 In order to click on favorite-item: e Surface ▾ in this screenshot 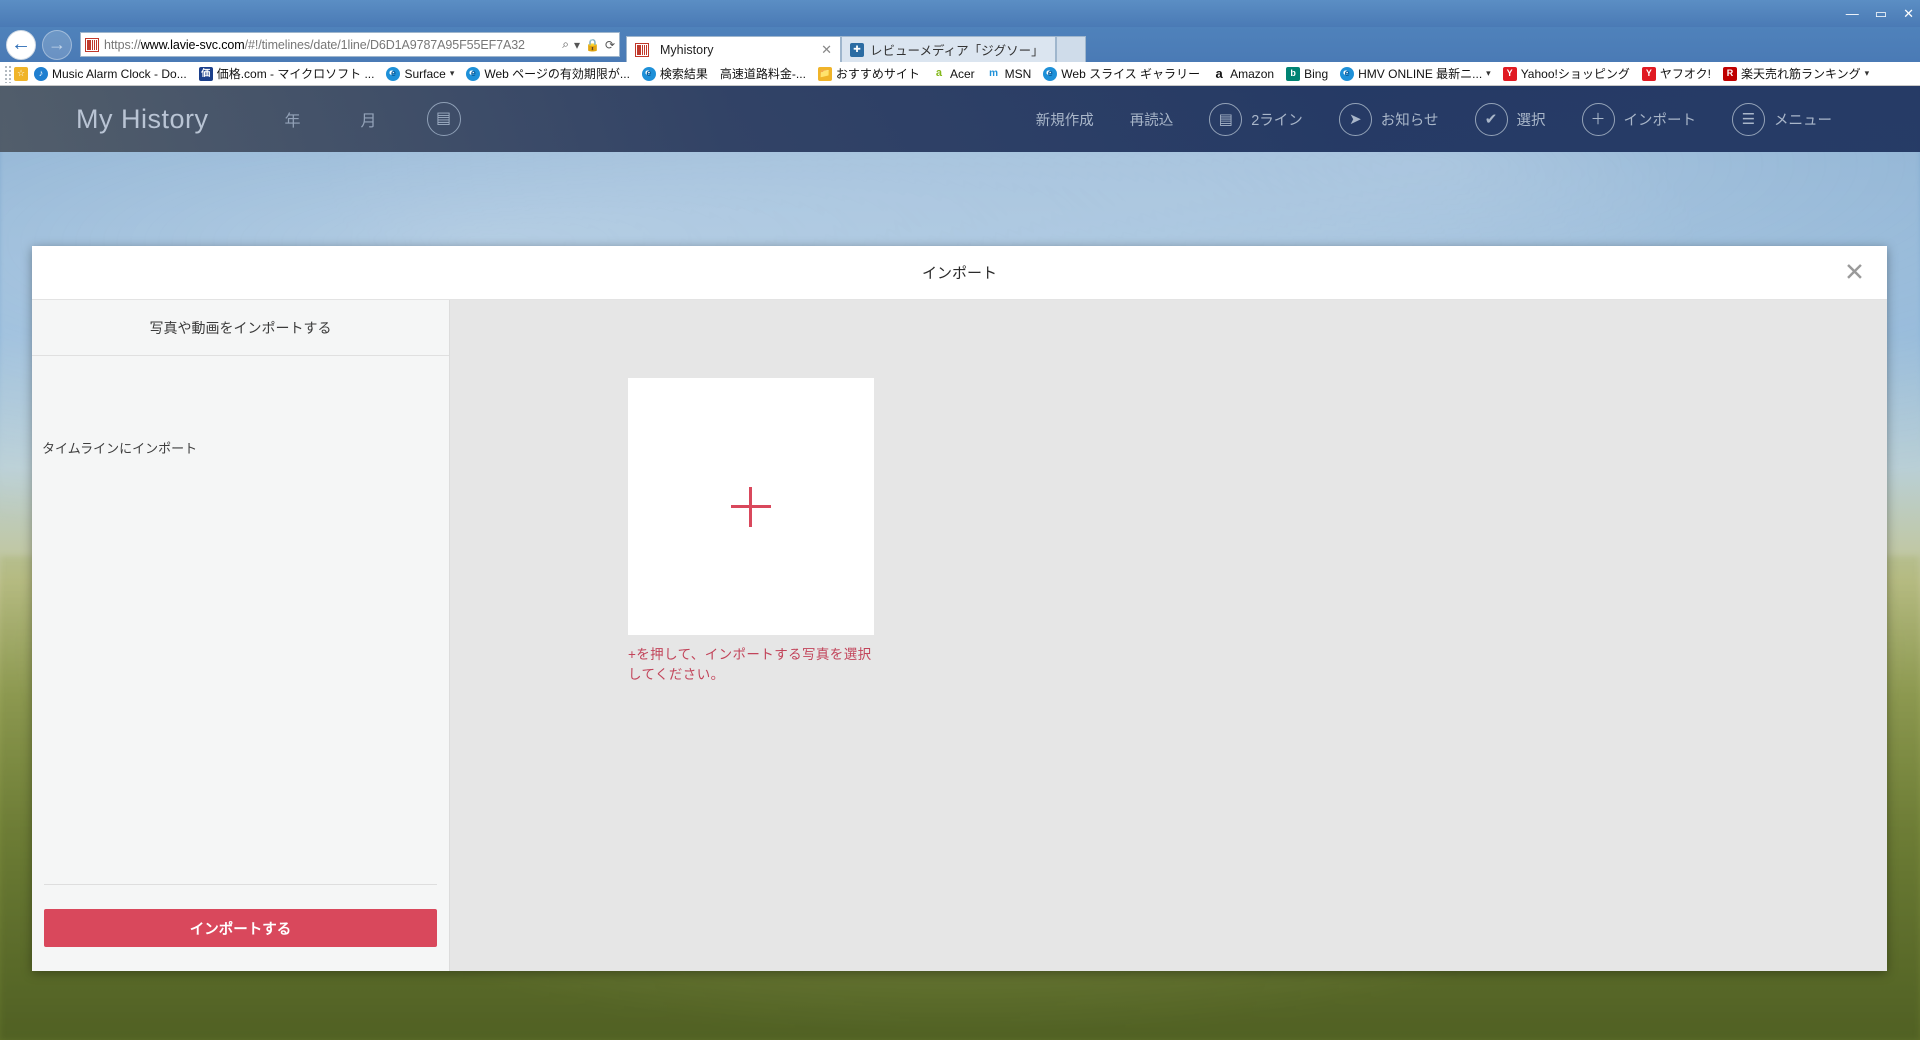, I will do `click(420, 74)`.